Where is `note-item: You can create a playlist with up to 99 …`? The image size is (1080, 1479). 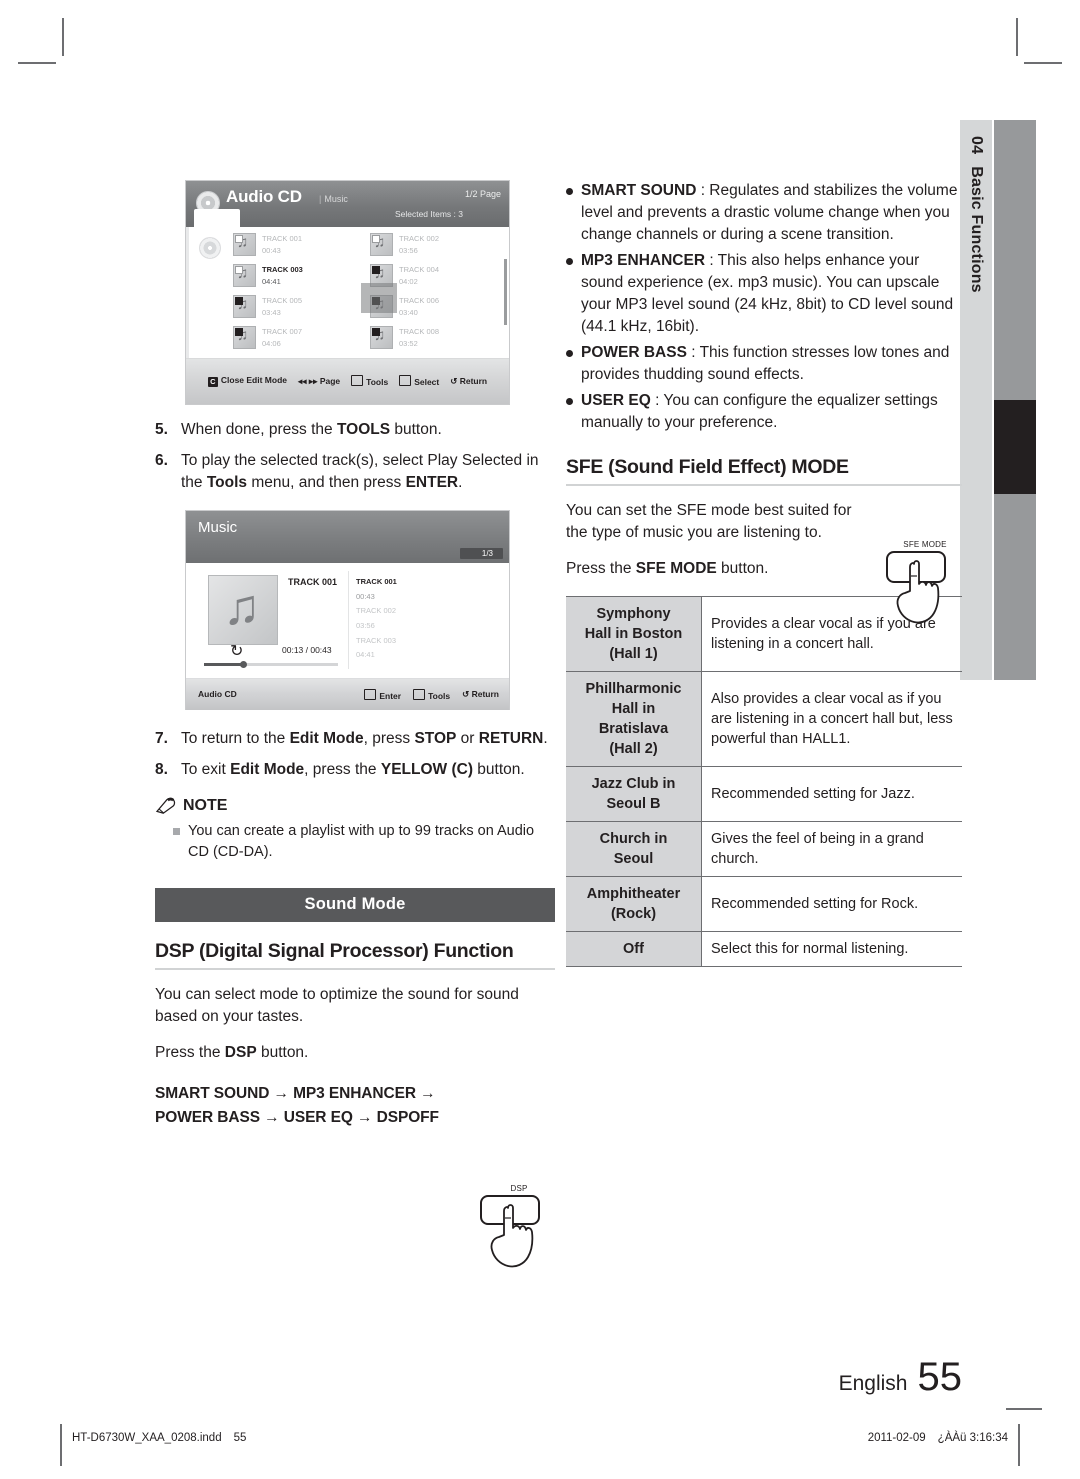 note-item: You can create a playlist with up to 99 … is located at coordinates (355, 841).